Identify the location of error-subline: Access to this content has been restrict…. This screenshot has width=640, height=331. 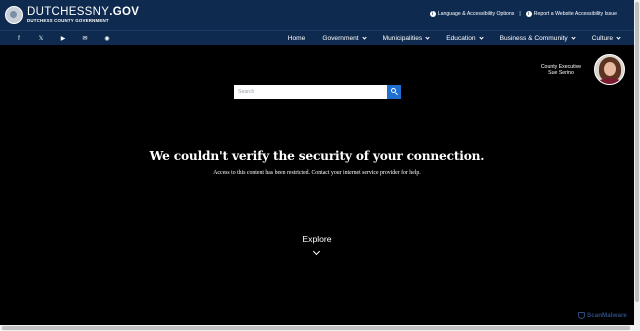
(317, 173).